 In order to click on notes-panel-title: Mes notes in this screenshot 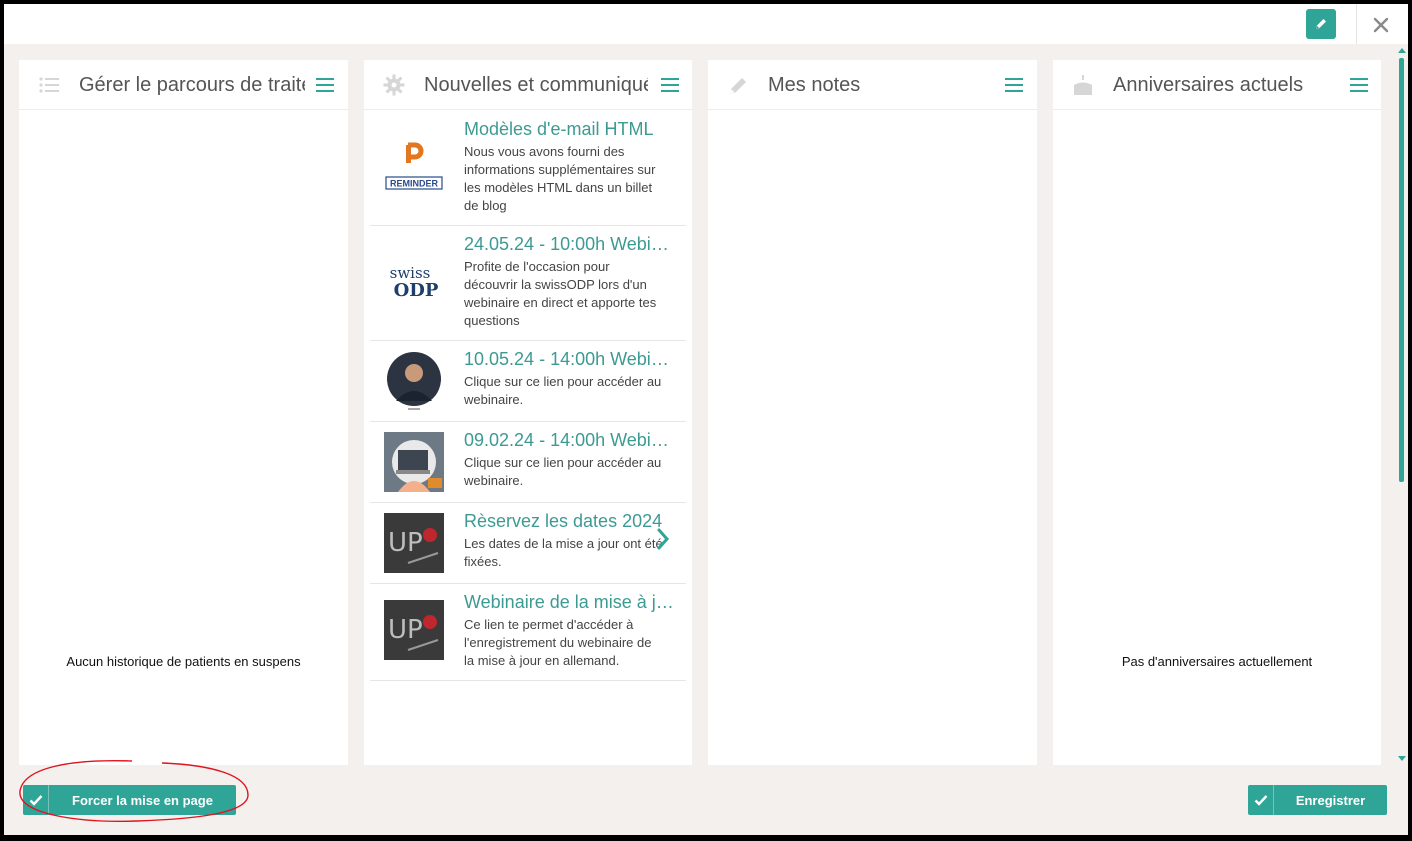, I will do `click(814, 85)`.